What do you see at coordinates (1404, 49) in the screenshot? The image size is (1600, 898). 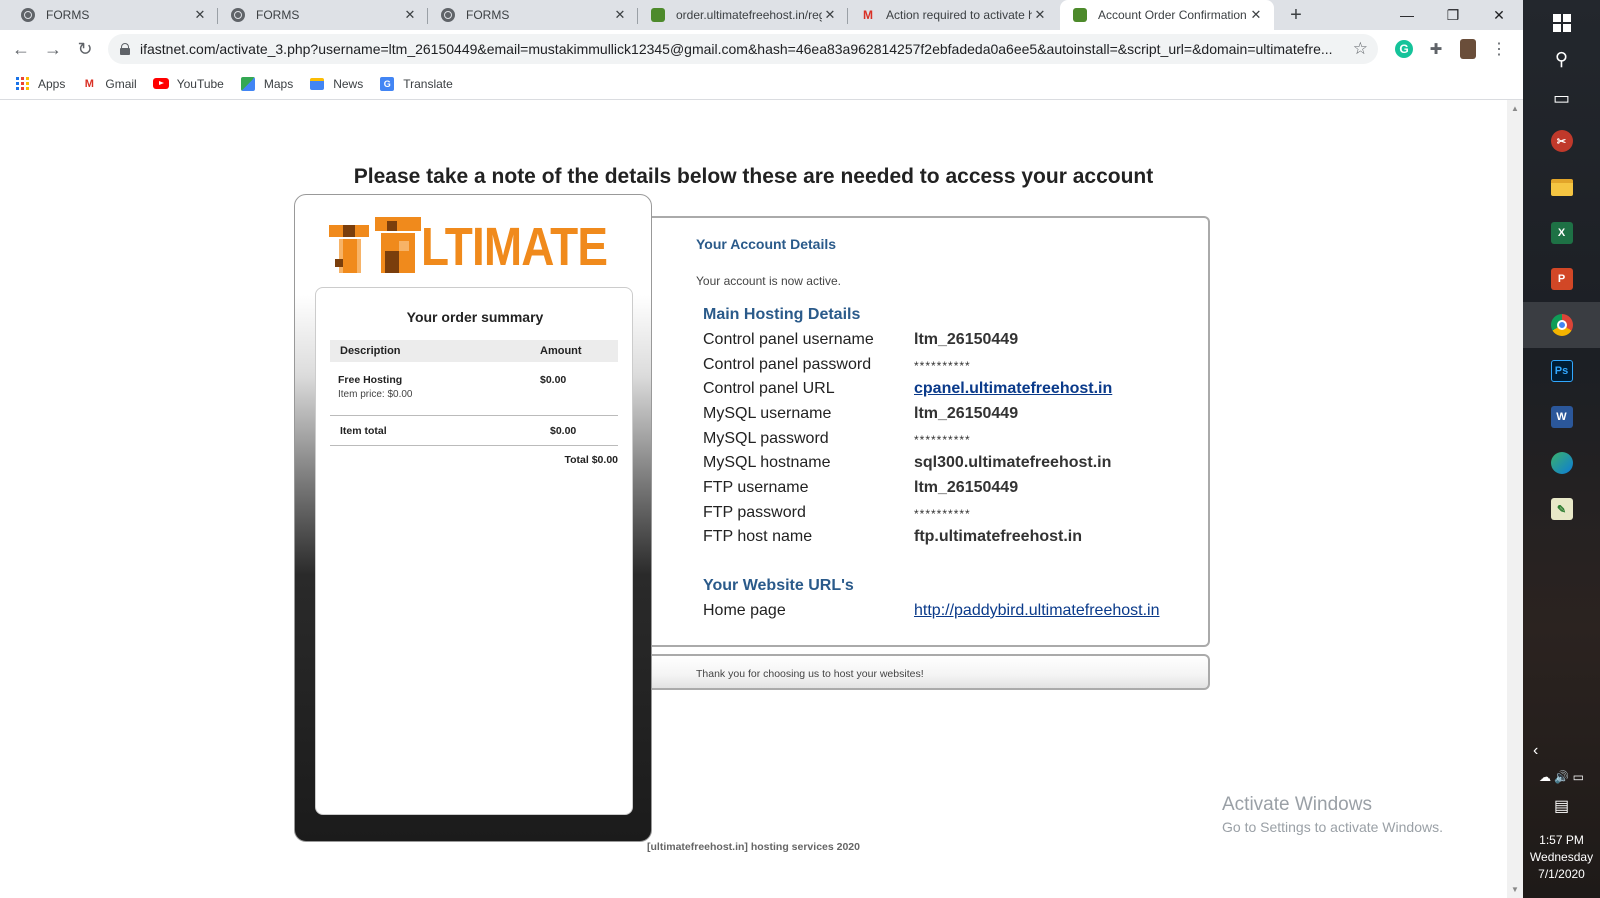 I see `grammarly-extension-icon: G` at bounding box center [1404, 49].